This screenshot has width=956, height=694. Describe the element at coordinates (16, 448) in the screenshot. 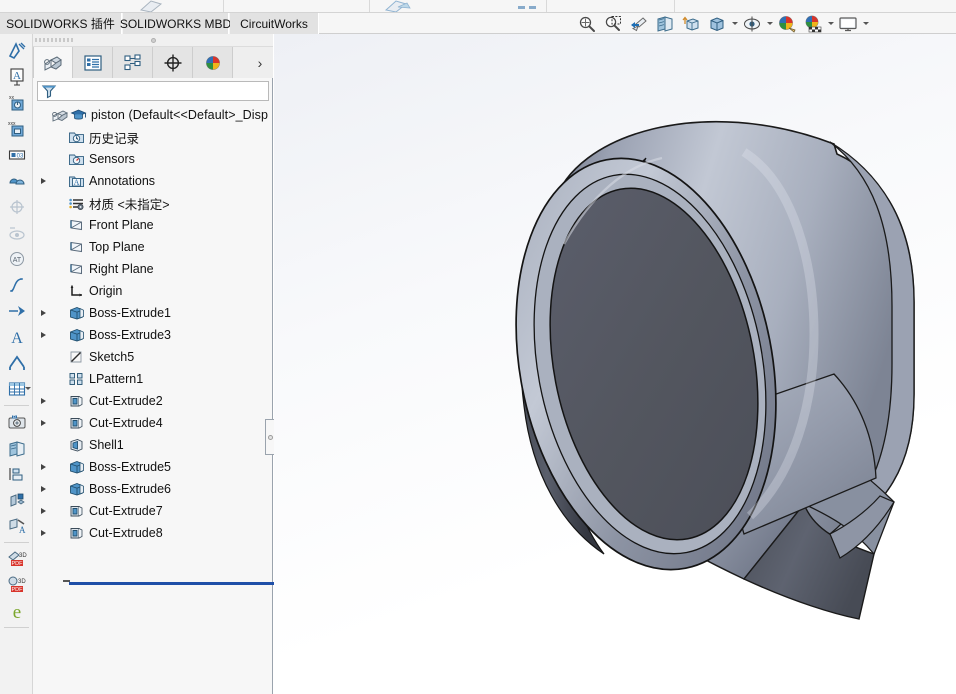

I see `section-view-left-icon` at that location.